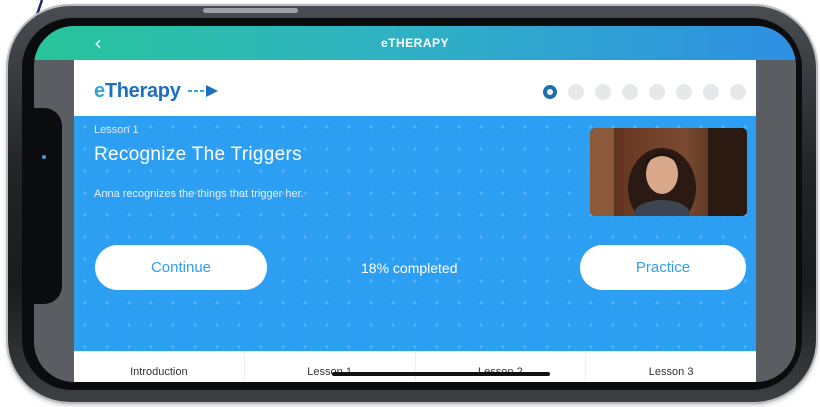 The height and width of the screenshot is (407, 820). I want to click on lesson-progress-dots, so click(644, 92).